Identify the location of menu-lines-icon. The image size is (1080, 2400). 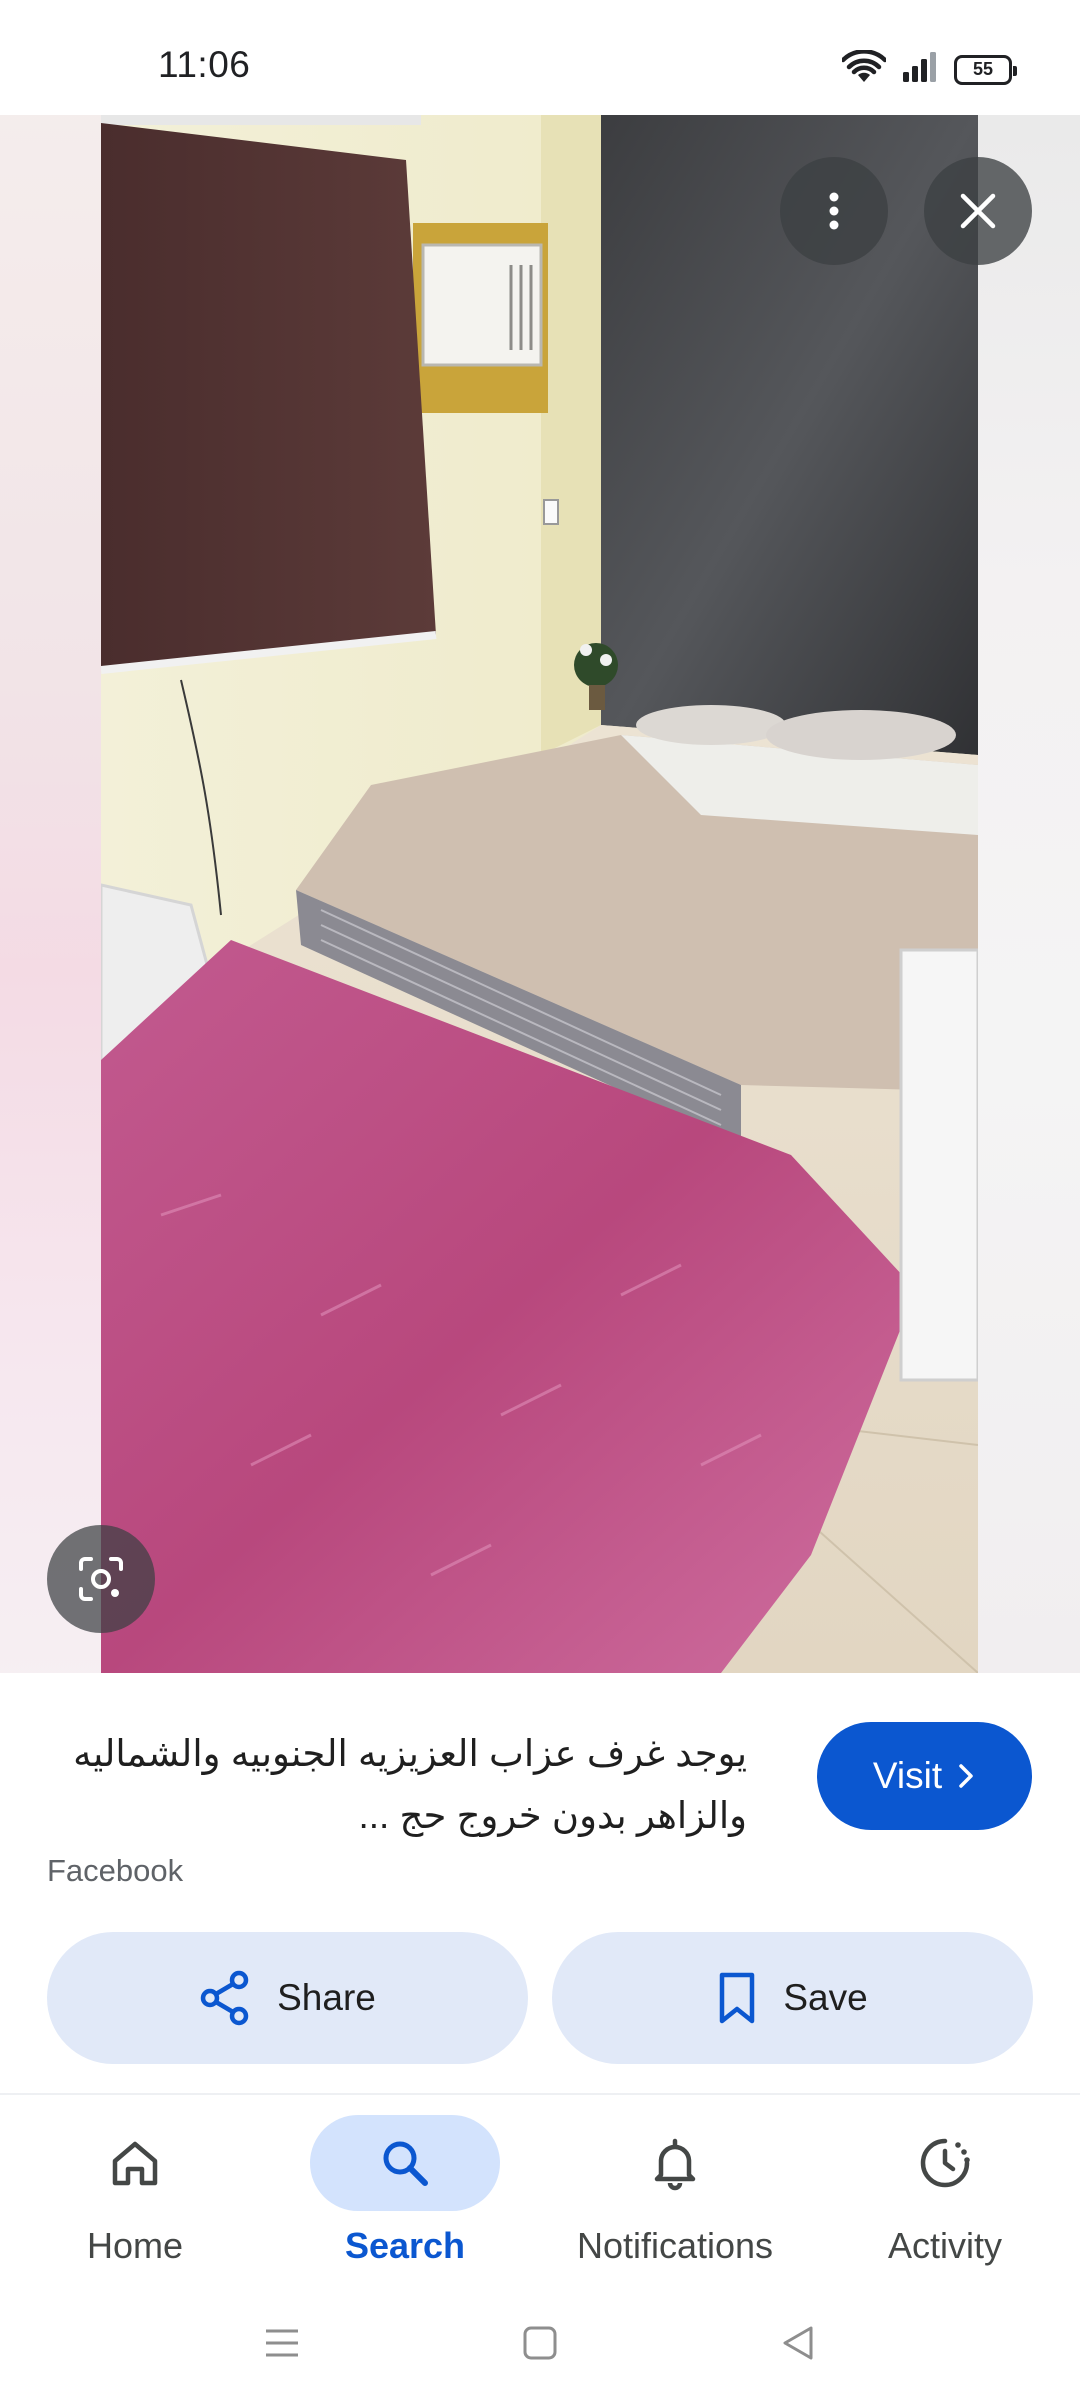
(282, 2343).